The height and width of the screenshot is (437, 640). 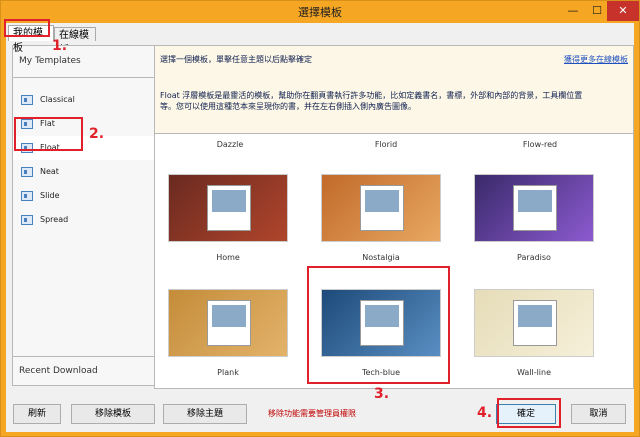 I want to click on template-label: Float, so click(x=50, y=147).